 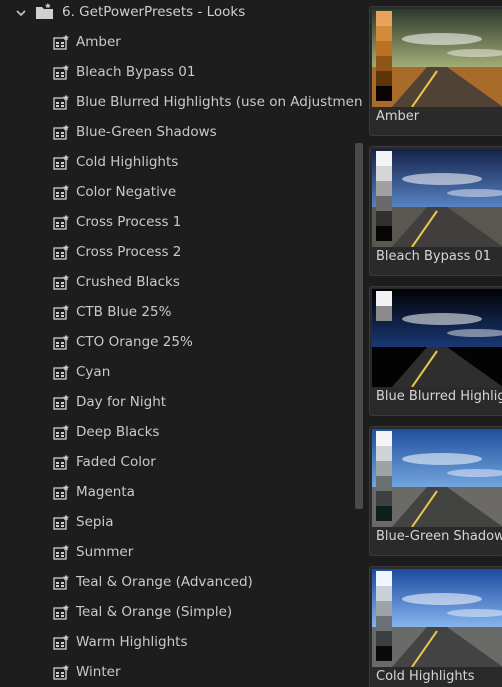 I want to click on preset-item: Amber, so click(x=178, y=43).